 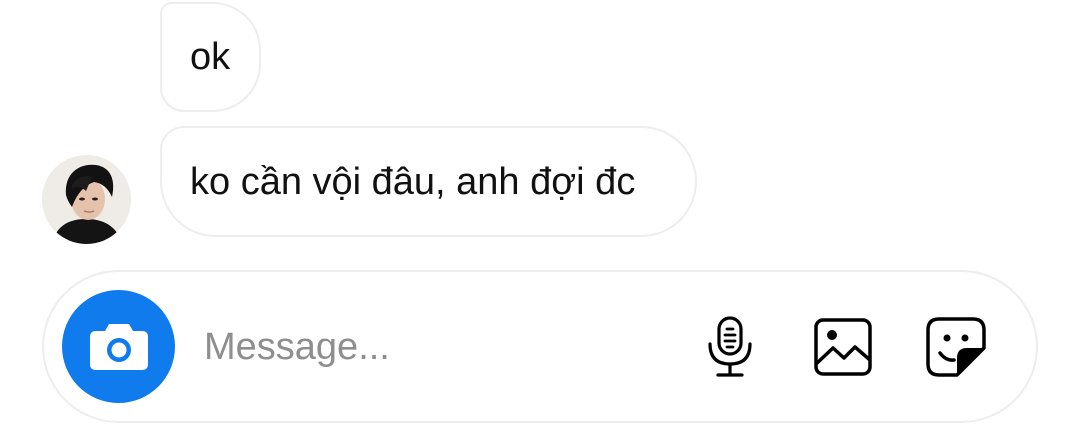 I want to click on avatar-photo, so click(x=86, y=199).